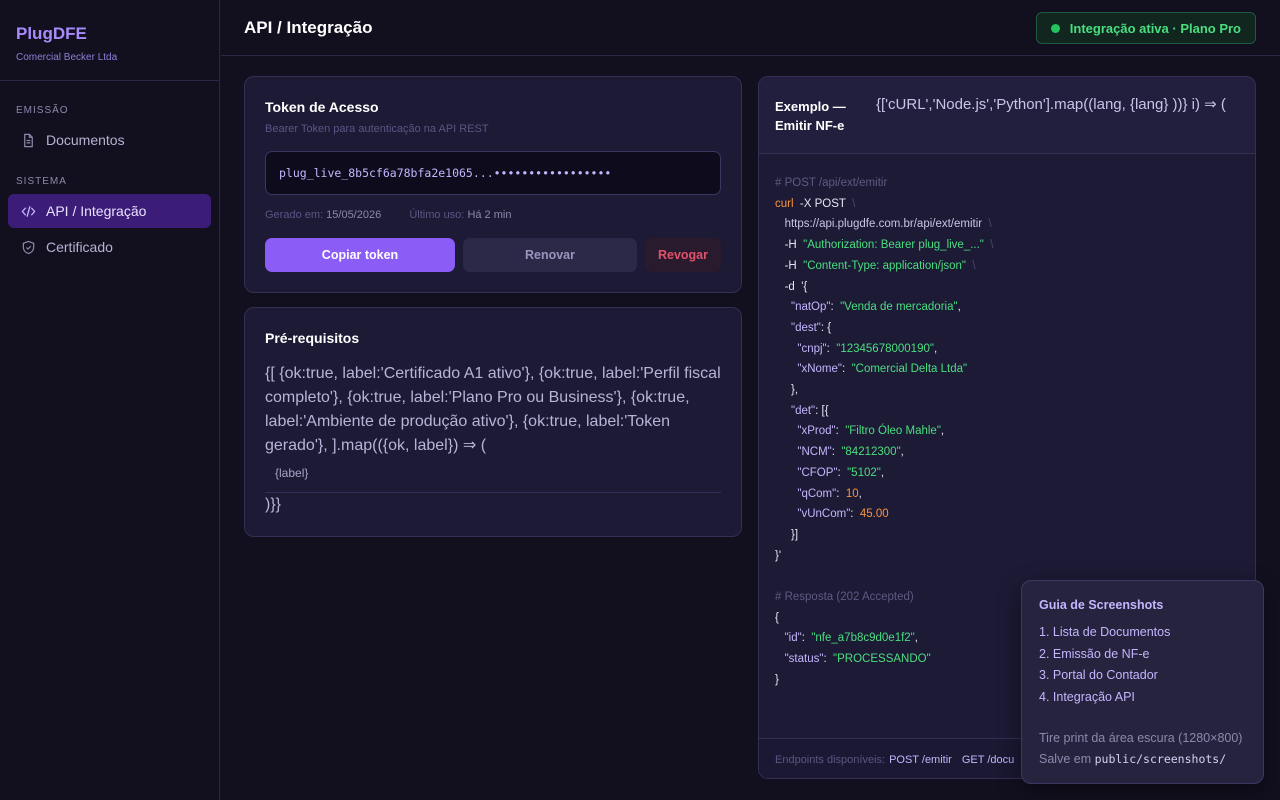  Describe the element at coordinates (41, 181) in the screenshot. I see `nav-section-sistema: SISTEMA` at that location.